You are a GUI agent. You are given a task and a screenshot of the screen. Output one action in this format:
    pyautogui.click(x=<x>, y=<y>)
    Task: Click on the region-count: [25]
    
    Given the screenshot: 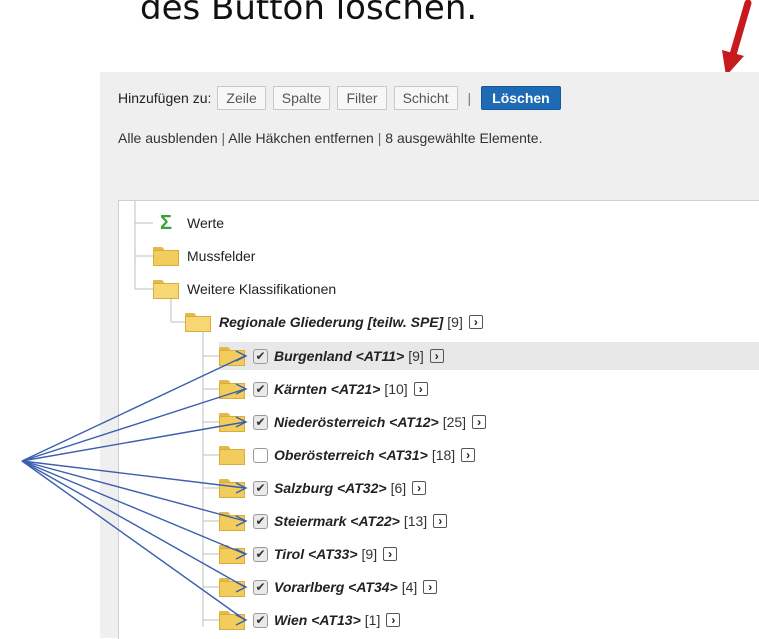 What is the action you would take?
    pyautogui.click(x=454, y=422)
    